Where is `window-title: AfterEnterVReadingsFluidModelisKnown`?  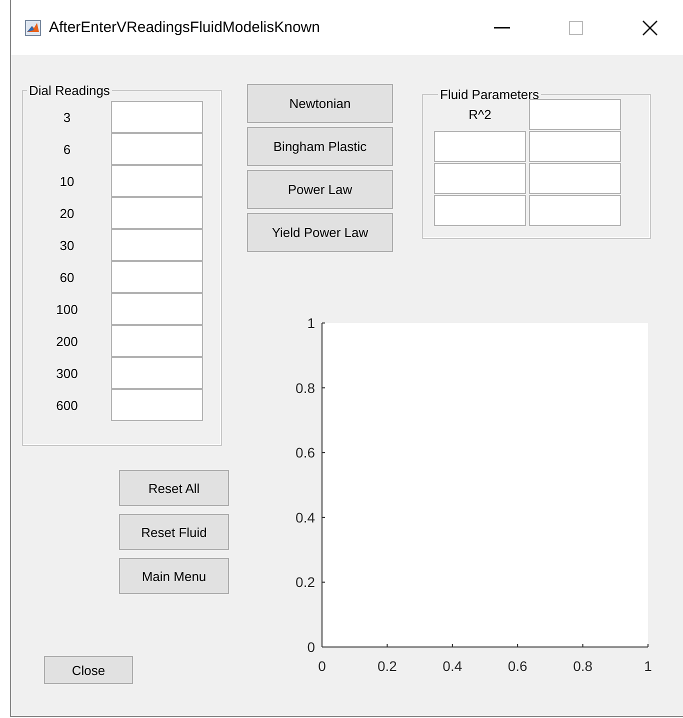
window-title: AfterEnterVReadingsFluidModelisKnown is located at coordinates (185, 27).